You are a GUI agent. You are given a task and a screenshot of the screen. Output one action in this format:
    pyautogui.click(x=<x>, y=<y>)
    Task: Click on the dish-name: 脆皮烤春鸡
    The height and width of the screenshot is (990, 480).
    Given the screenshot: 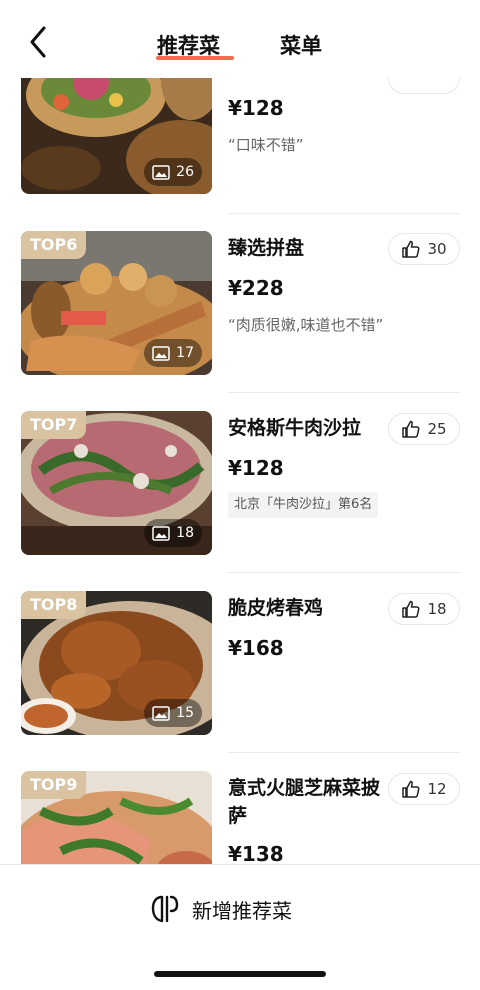 What is the action you would take?
    pyautogui.click(x=276, y=608)
    